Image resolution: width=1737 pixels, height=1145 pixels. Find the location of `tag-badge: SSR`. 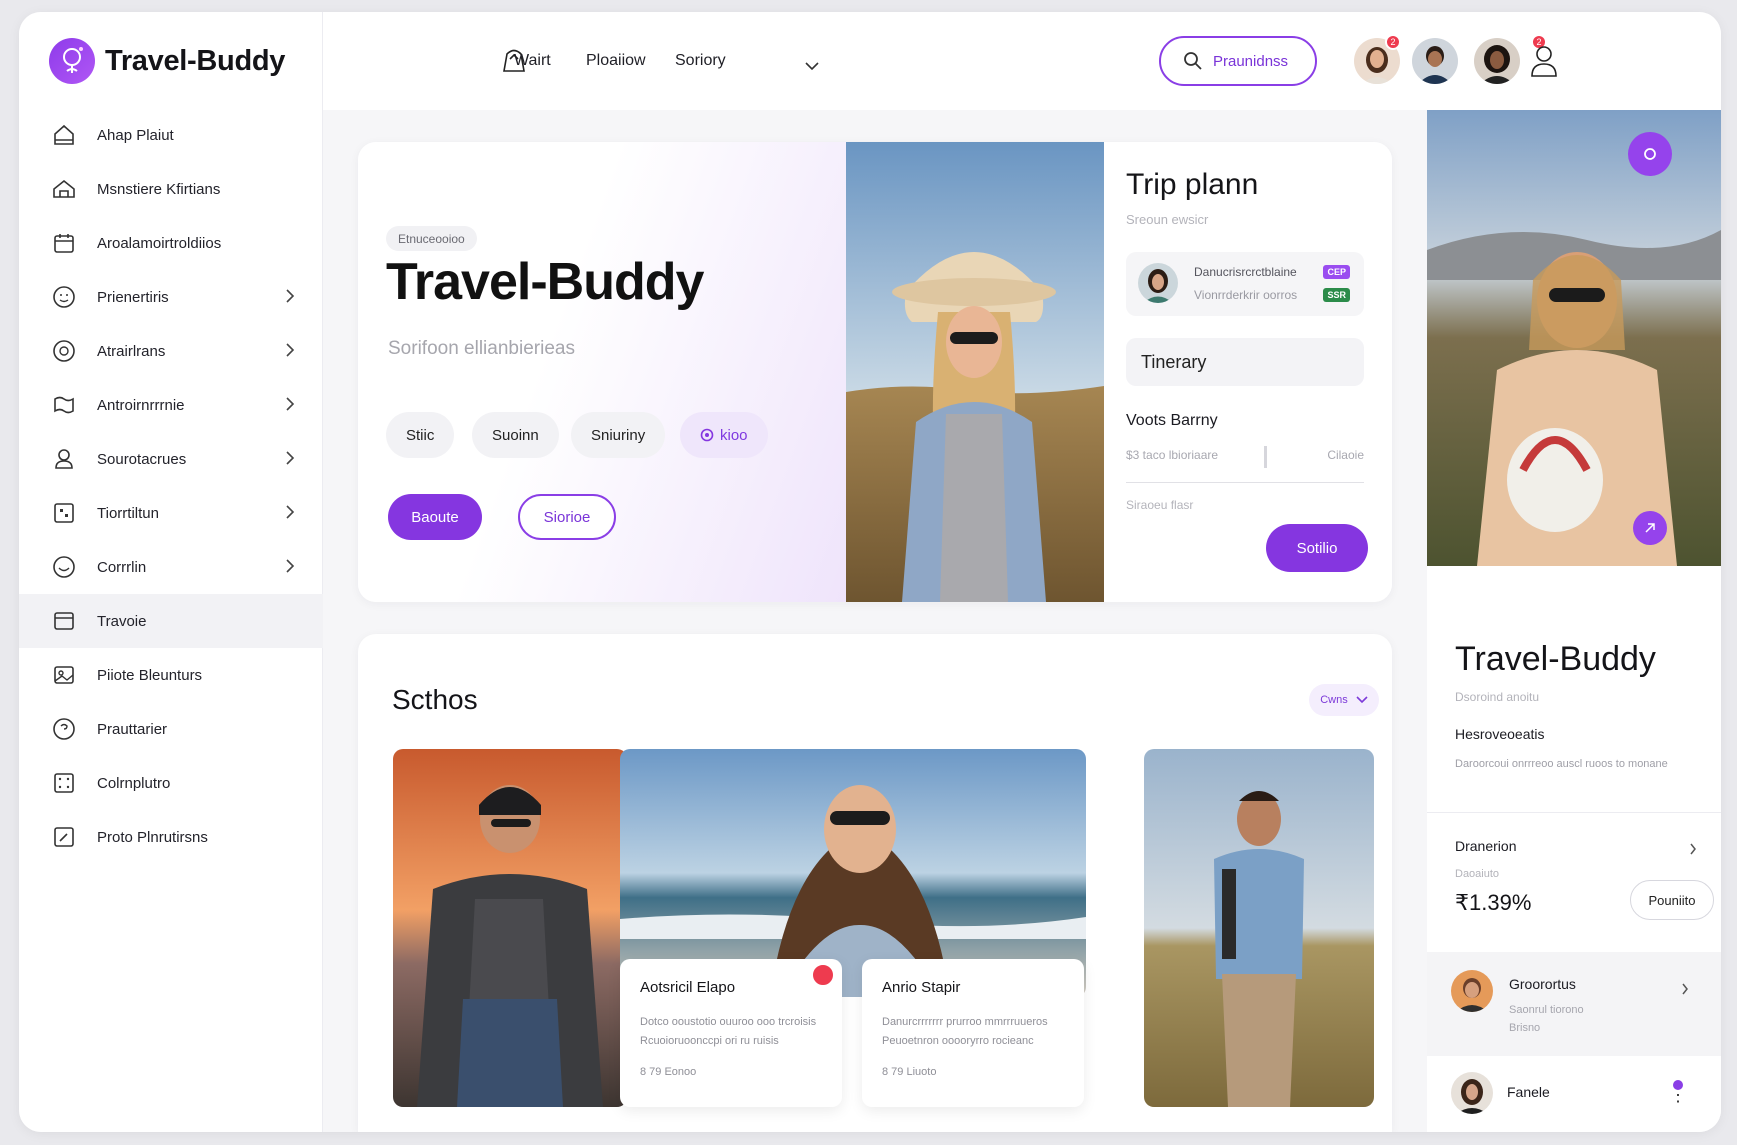

tag-badge: SSR is located at coordinates (1336, 295).